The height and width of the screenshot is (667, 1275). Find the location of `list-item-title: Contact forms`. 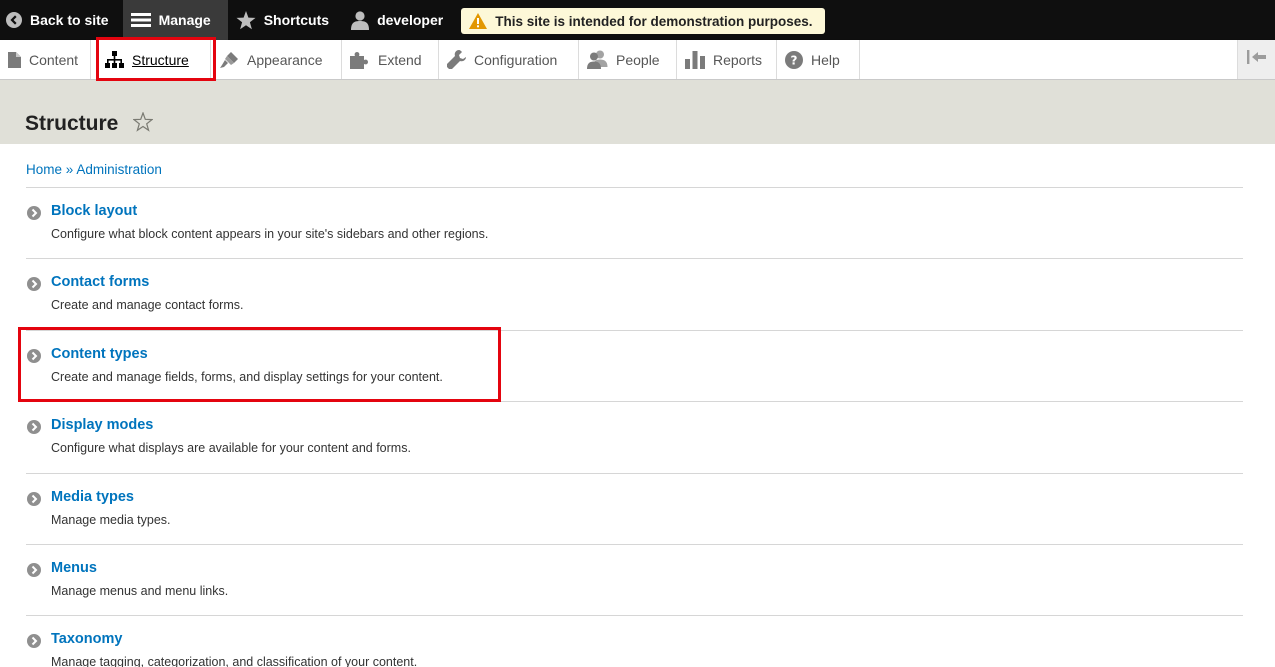

list-item-title: Contact forms is located at coordinates (100, 282).